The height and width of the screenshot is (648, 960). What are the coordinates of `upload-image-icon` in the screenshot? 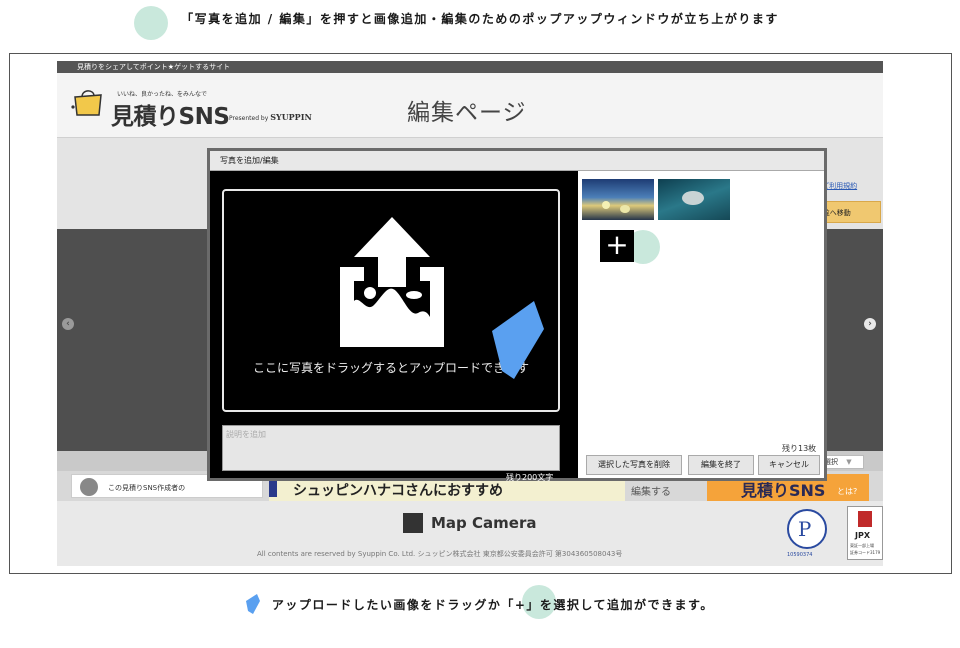 It's located at (392, 282).